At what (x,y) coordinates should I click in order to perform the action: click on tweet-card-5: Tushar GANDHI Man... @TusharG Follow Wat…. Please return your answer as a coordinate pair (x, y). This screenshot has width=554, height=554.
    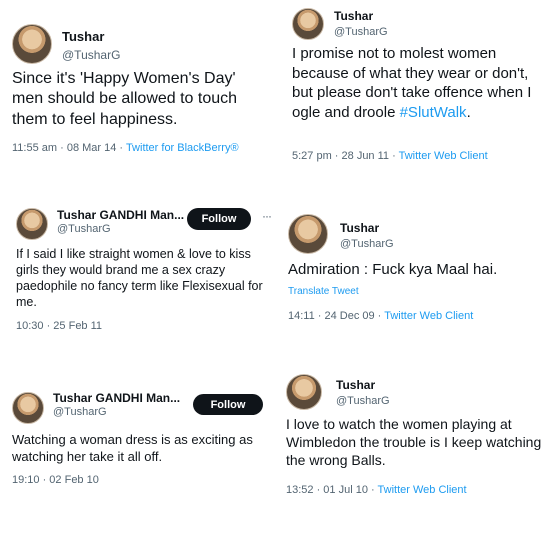
    Looking at the image, I should click on (138, 435).